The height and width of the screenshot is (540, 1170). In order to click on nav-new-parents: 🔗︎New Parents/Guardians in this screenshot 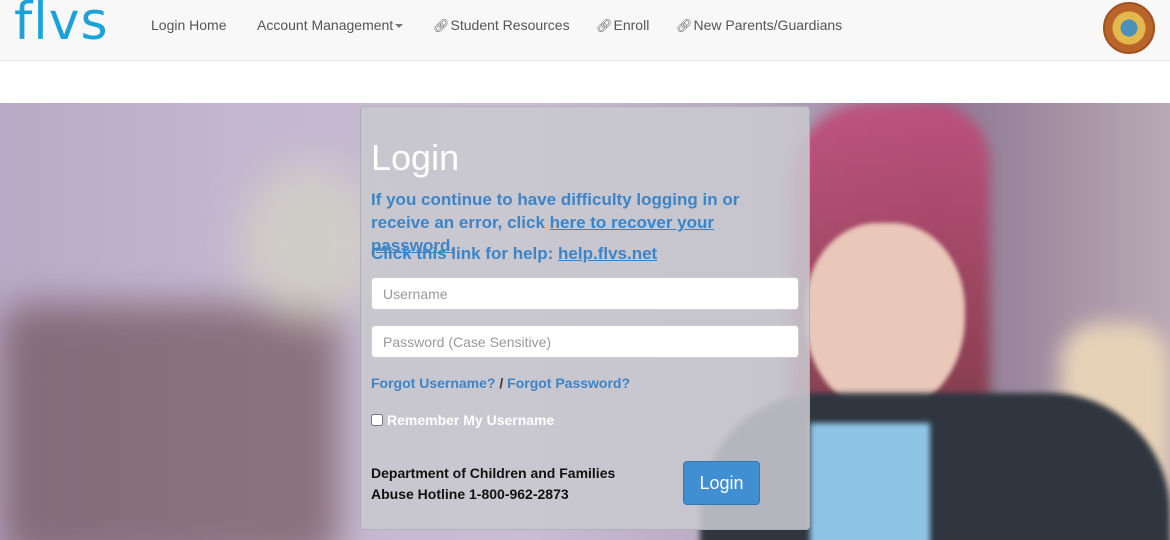, I will do `click(759, 25)`.